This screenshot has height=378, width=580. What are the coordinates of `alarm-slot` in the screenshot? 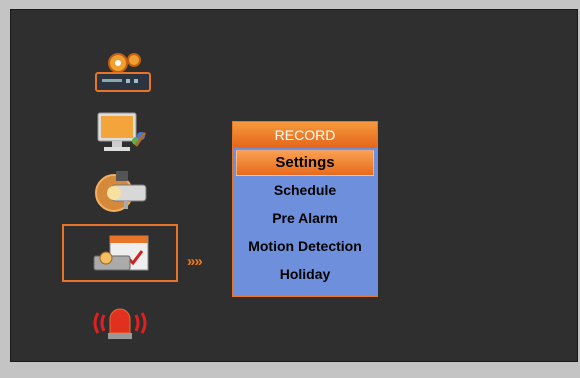 It's located at (120, 320).